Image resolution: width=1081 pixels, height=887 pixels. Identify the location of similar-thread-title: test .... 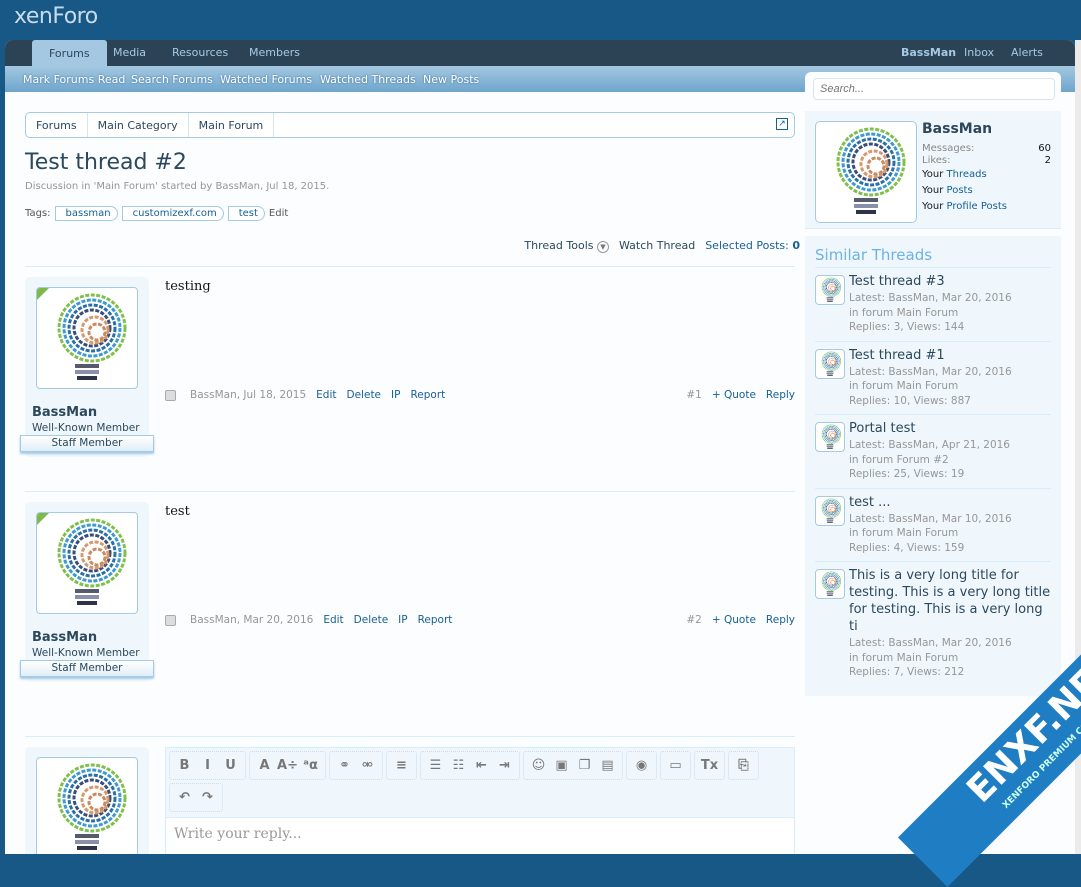
(930, 502).